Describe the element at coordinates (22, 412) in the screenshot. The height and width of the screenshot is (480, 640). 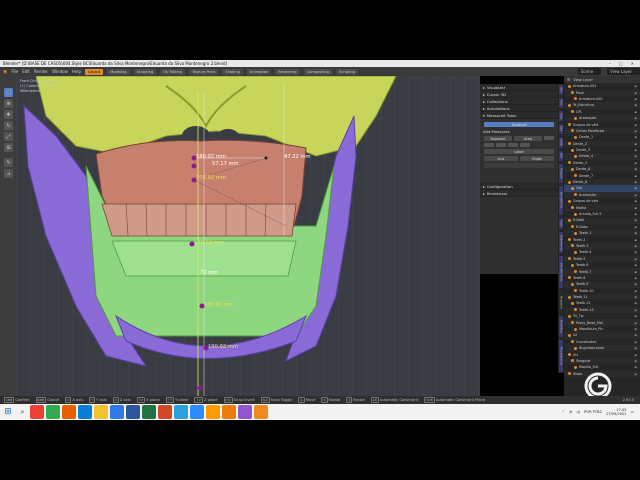
I see `search-icon: ⌕` at that location.